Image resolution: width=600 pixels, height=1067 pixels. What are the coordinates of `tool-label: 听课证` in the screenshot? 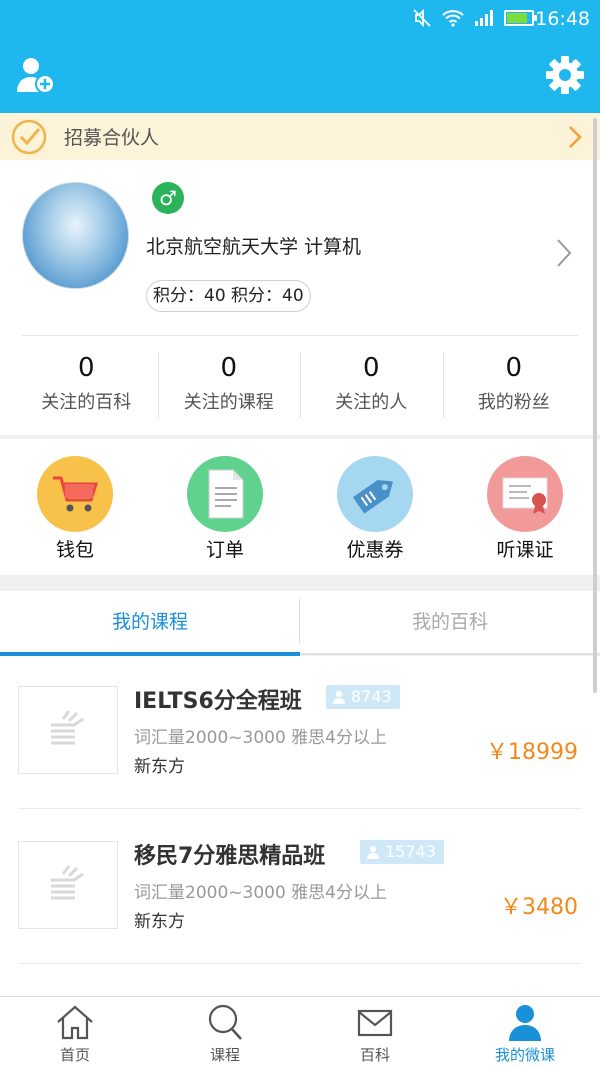 It's located at (525, 550).